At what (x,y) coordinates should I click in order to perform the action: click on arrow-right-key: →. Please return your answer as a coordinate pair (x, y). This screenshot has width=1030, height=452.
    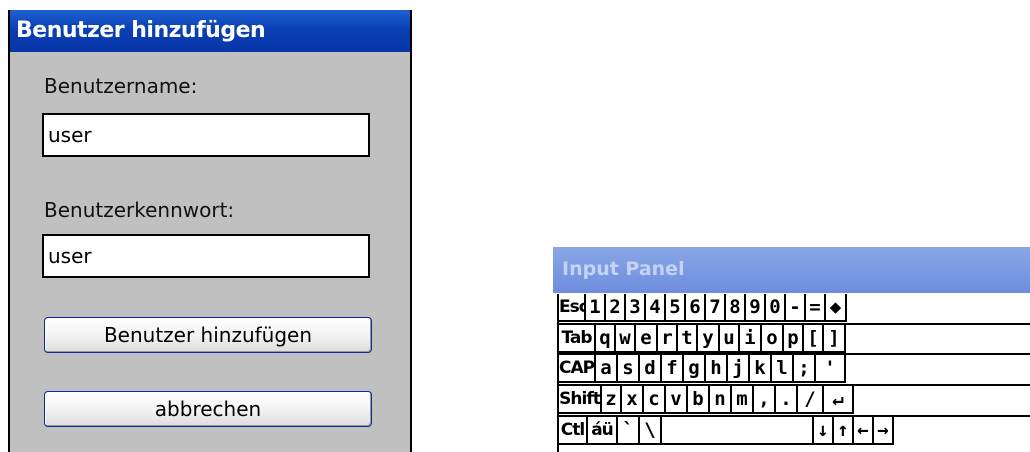
    Looking at the image, I should click on (884, 431).